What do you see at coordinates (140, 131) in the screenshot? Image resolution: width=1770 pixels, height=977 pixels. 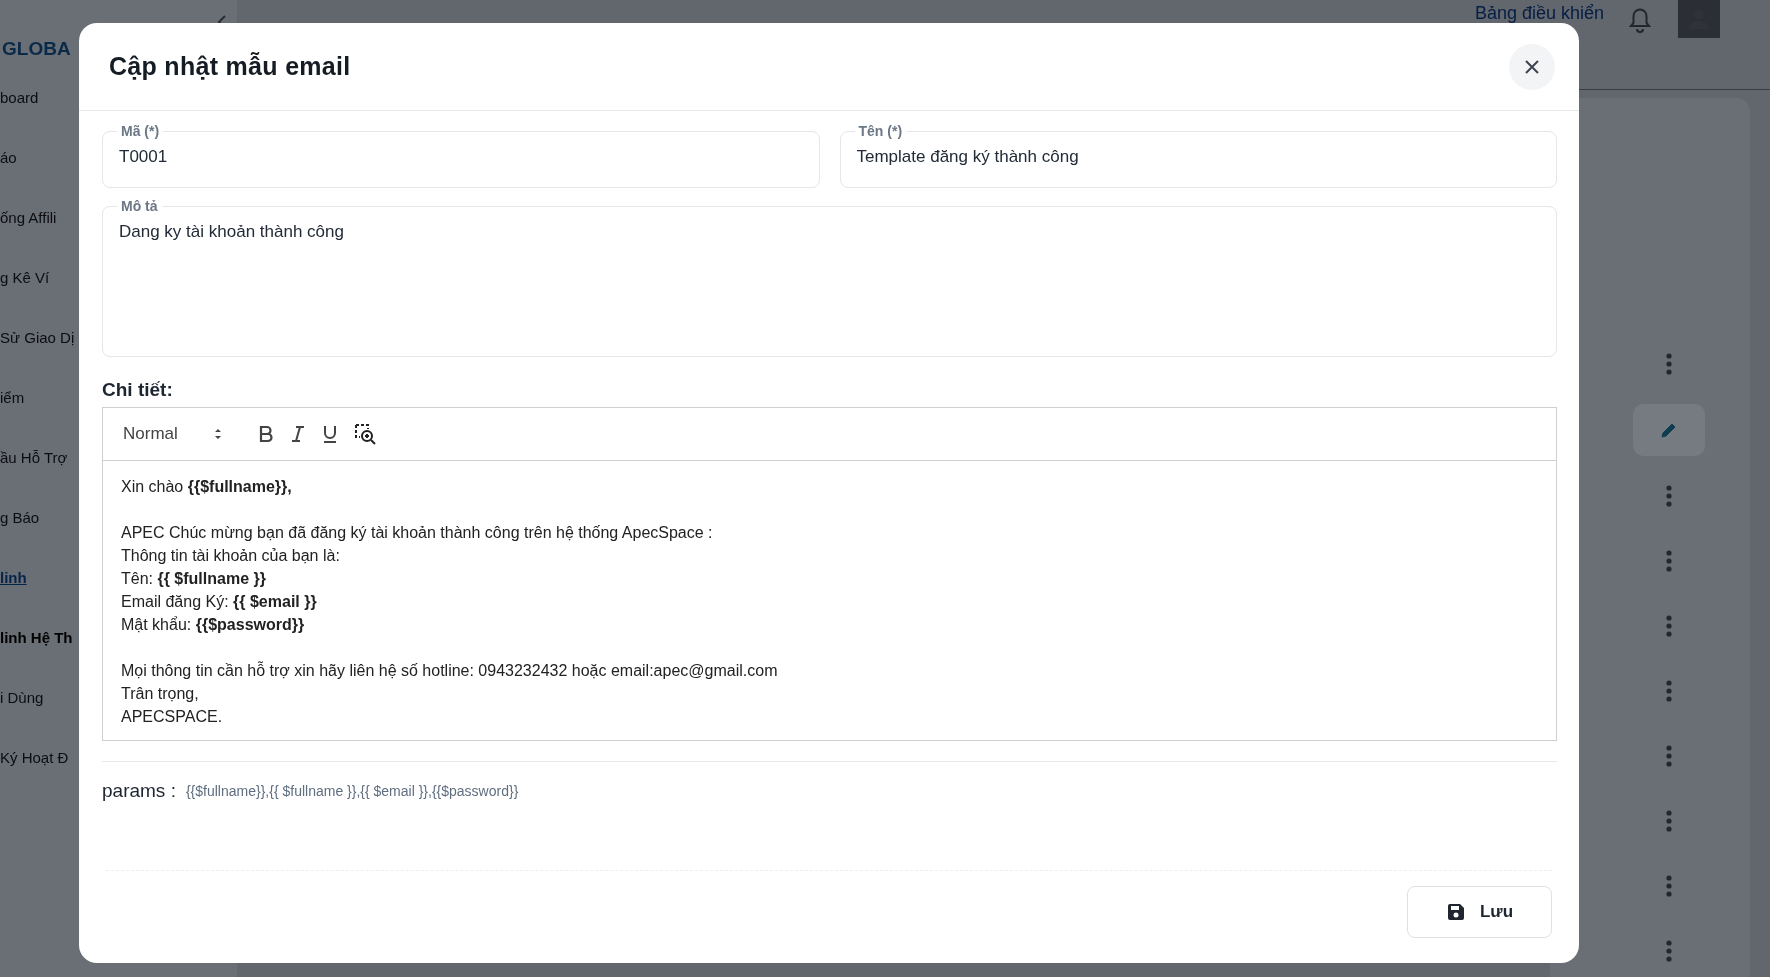 I see `field-label: Mã (*)` at bounding box center [140, 131].